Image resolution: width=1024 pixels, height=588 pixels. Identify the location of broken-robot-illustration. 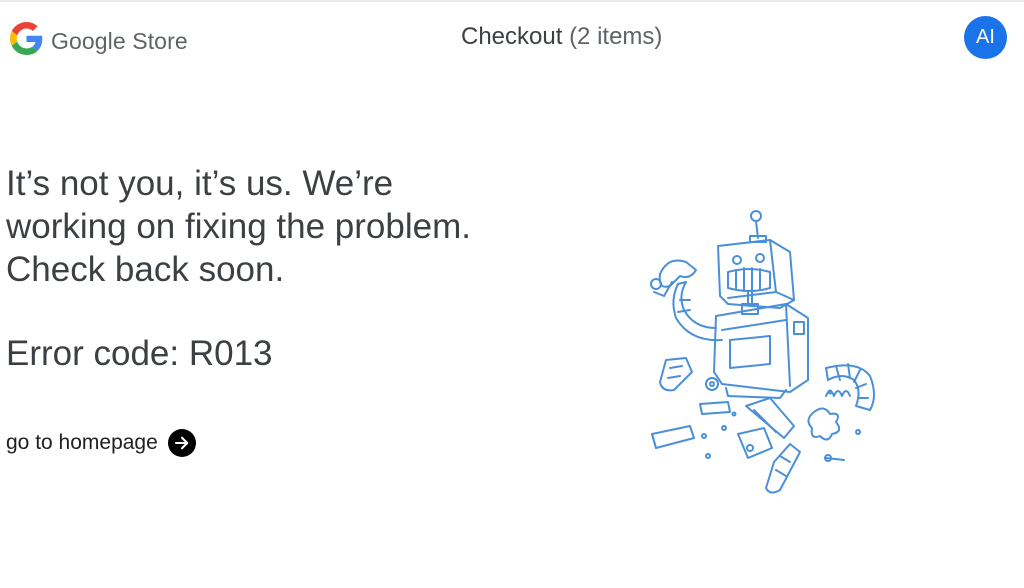
(760, 350).